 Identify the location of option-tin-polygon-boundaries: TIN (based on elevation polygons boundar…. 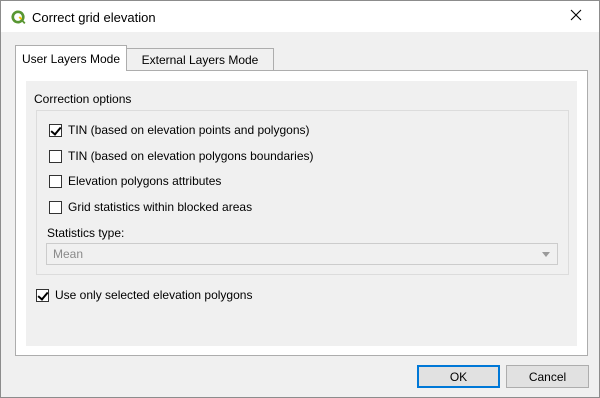
(181, 156).